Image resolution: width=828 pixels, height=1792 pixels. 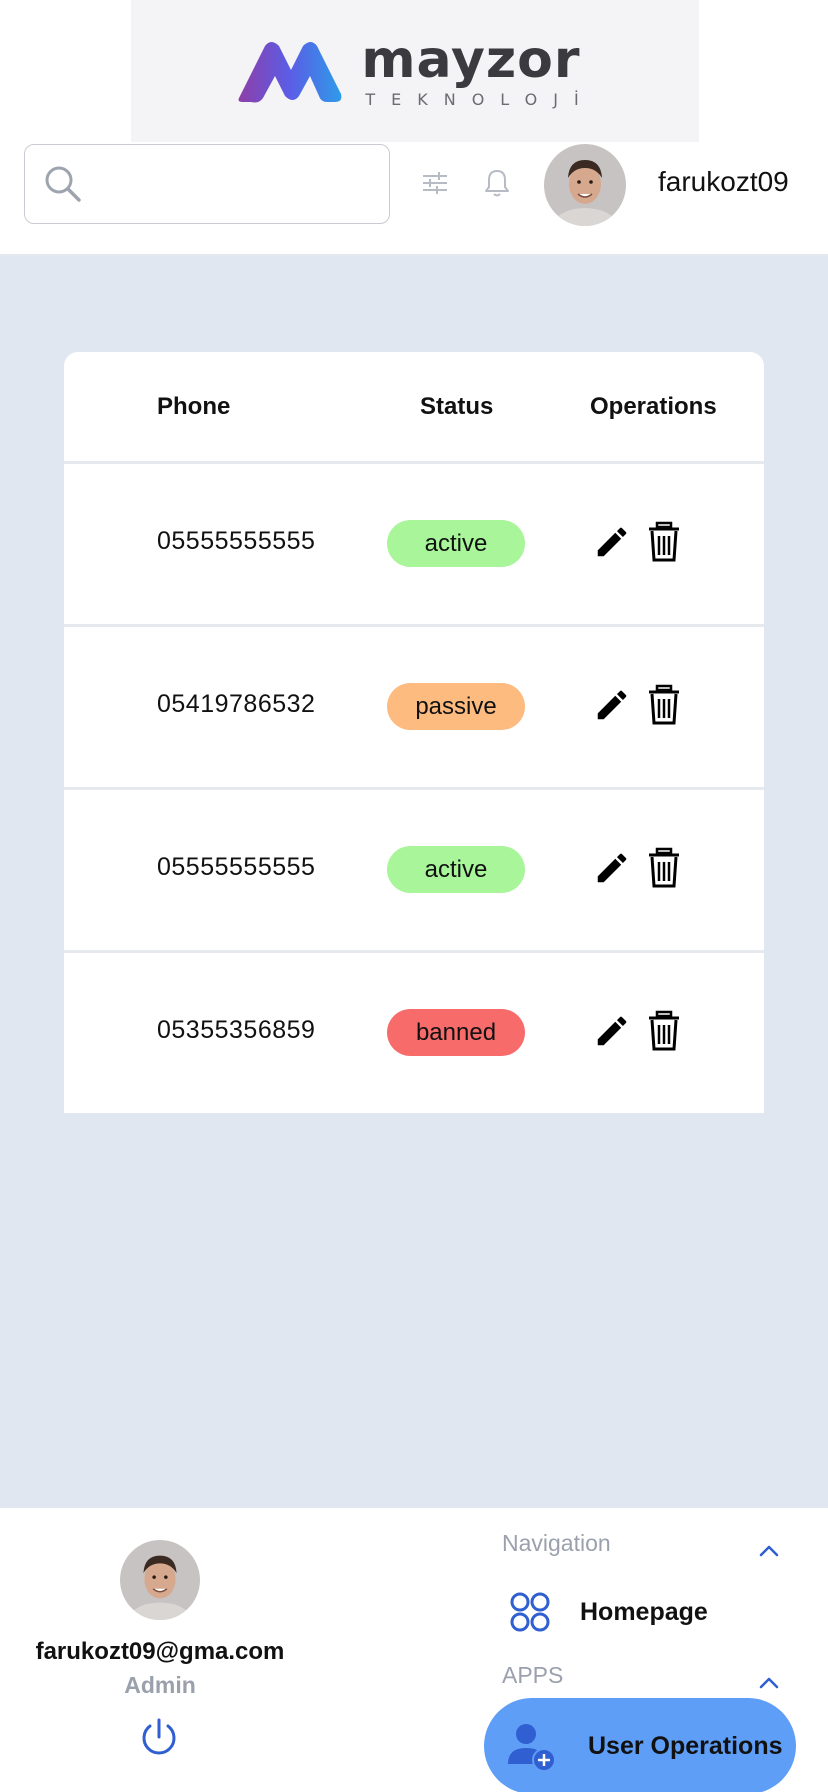 What do you see at coordinates (530, 1612) in the screenshot?
I see `grid-circles-icon` at bounding box center [530, 1612].